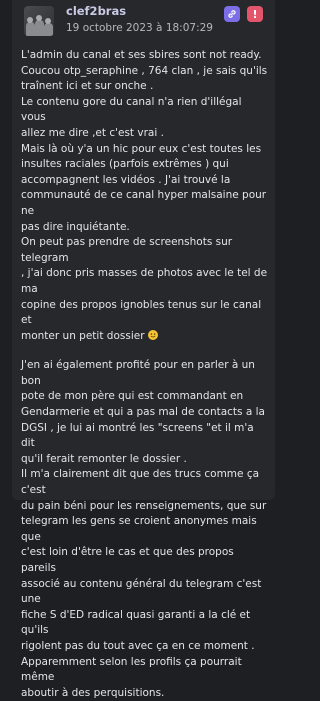  I want to click on text-line: pas dire inquiétante., so click(75, 226).